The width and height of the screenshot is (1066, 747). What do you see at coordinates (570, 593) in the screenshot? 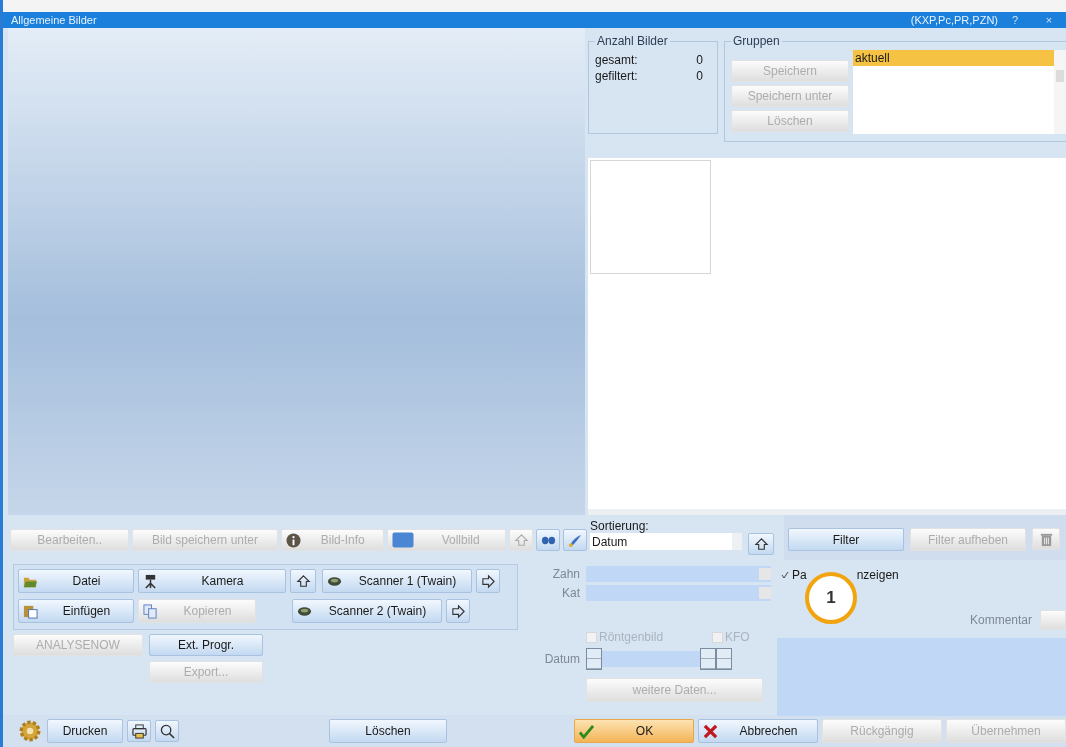
I see `field-label: Kat` at bounding box center [570, 593].